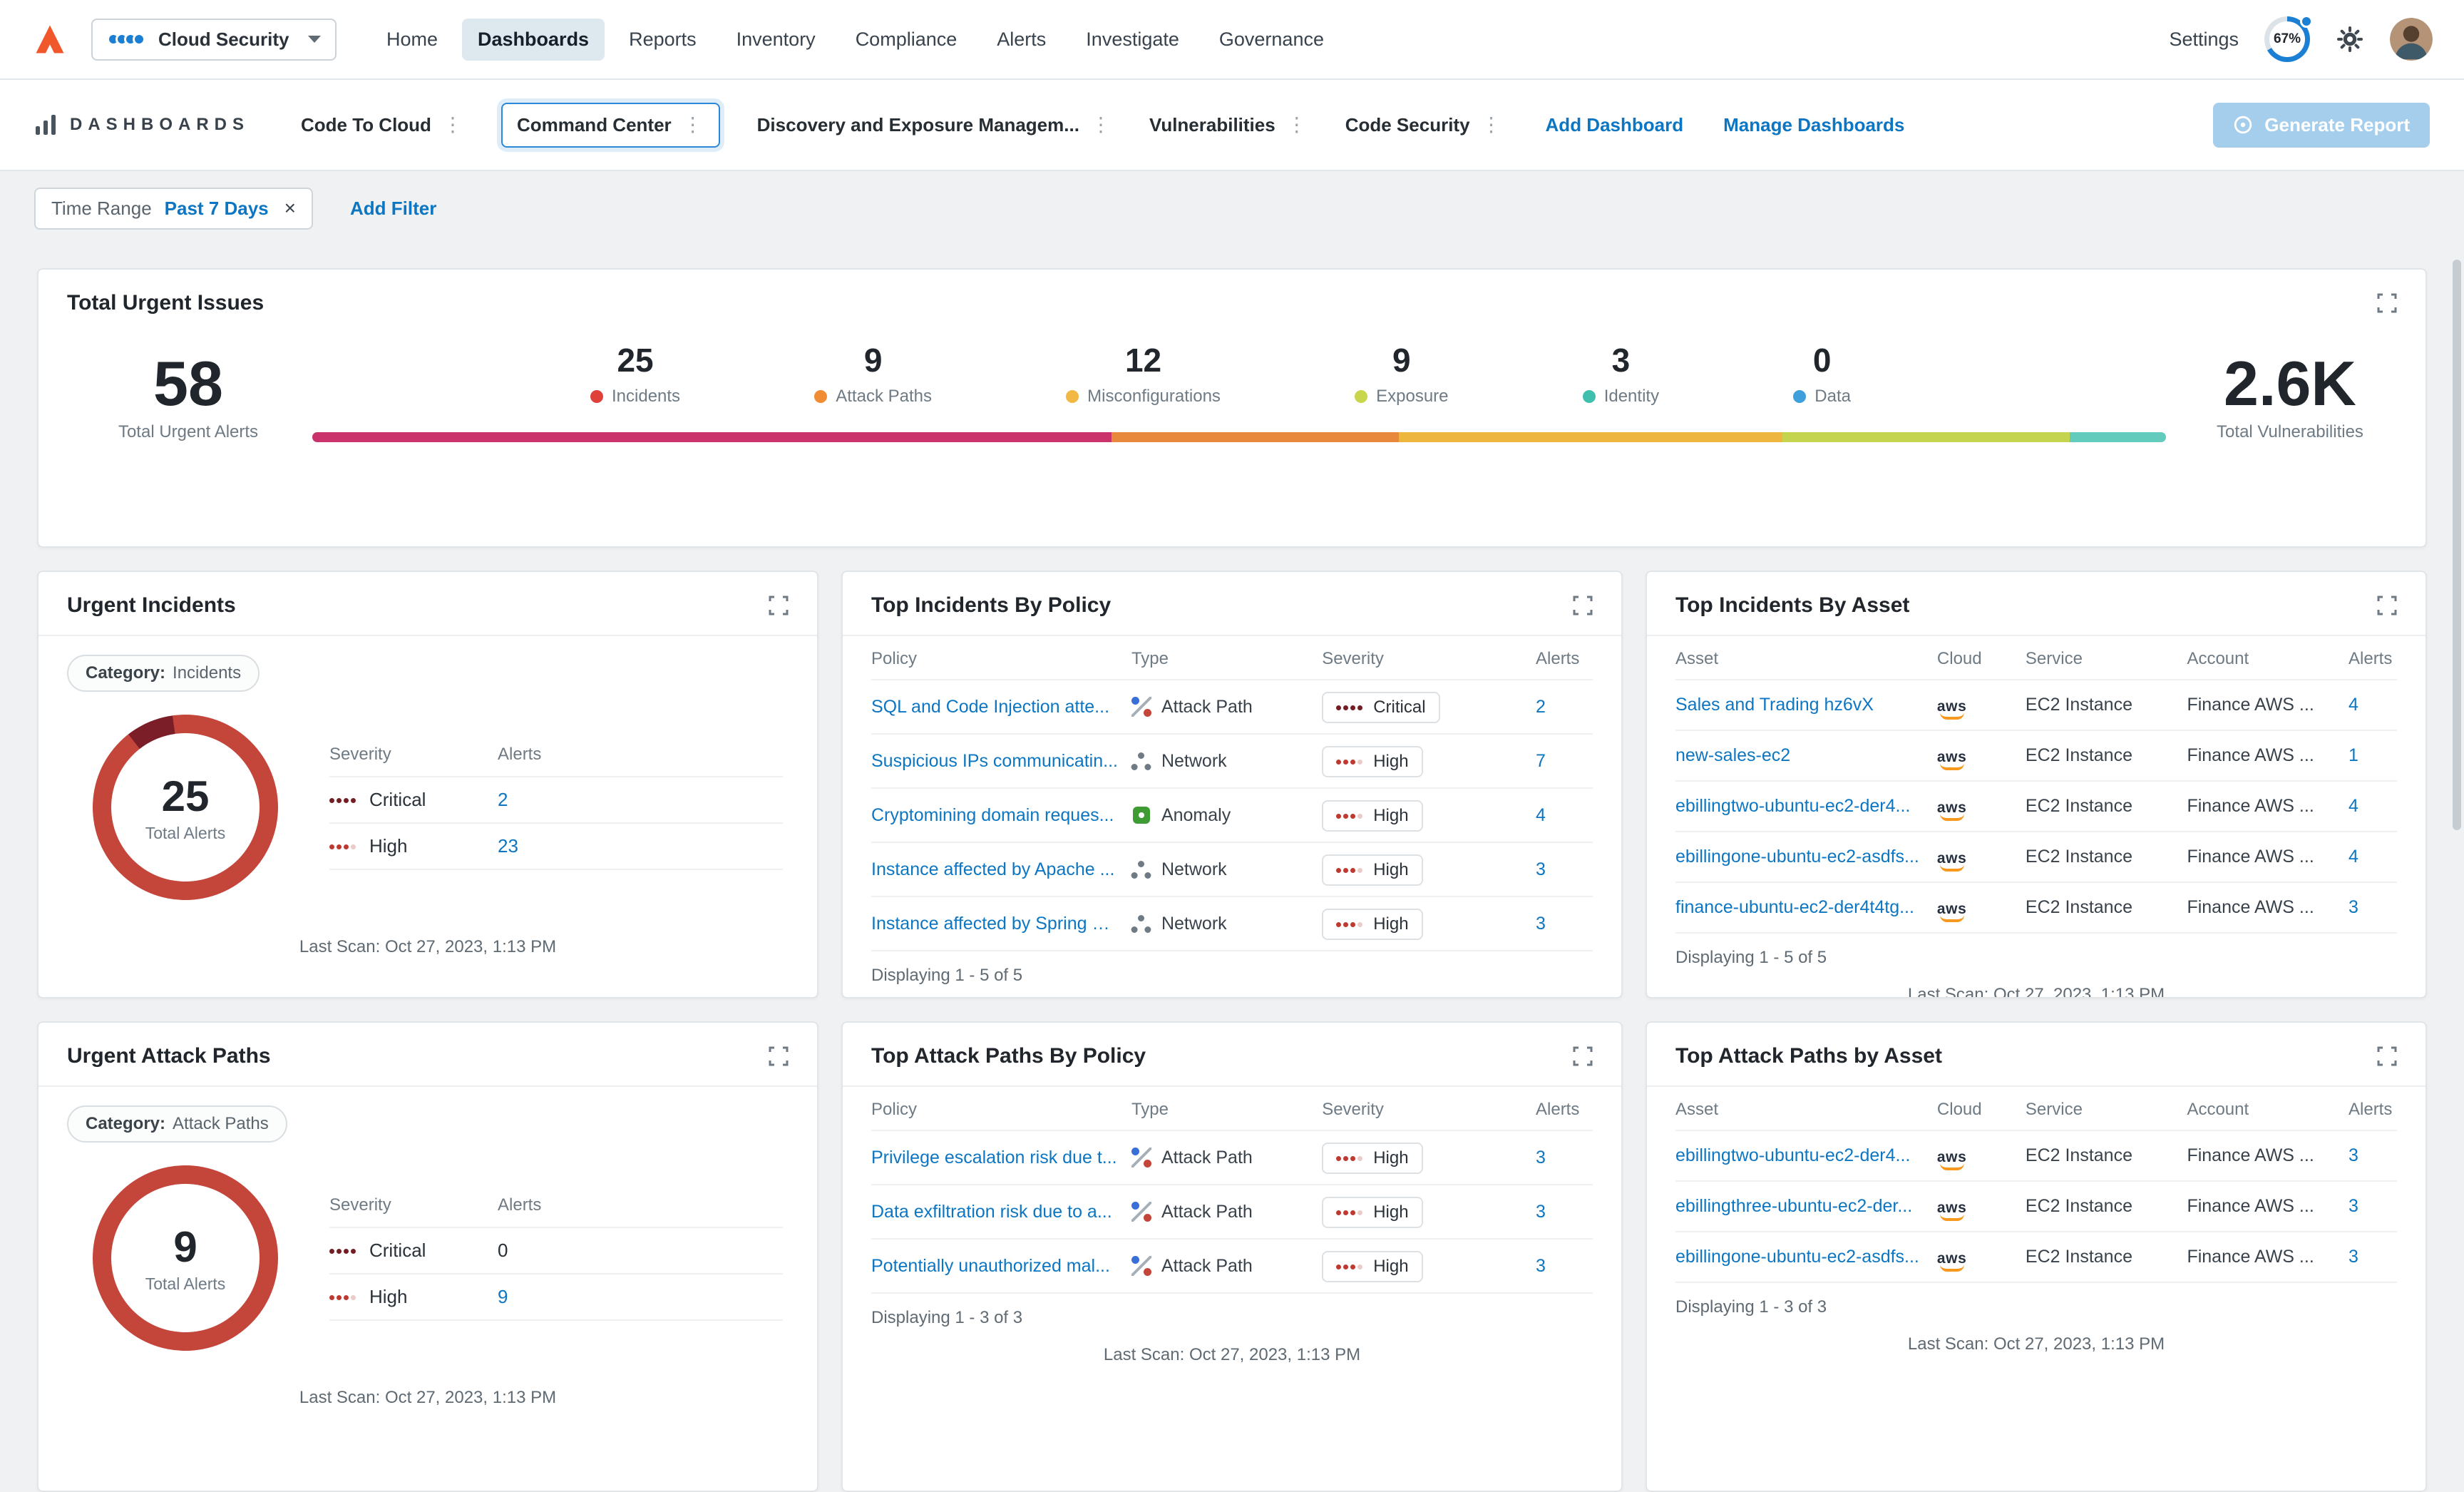 The height and width of the screenshot is (1492, 2464). Describe the element at coordinates (393, 209) in the screenshot. I see `add-filter-link: Add Filter` at that location.